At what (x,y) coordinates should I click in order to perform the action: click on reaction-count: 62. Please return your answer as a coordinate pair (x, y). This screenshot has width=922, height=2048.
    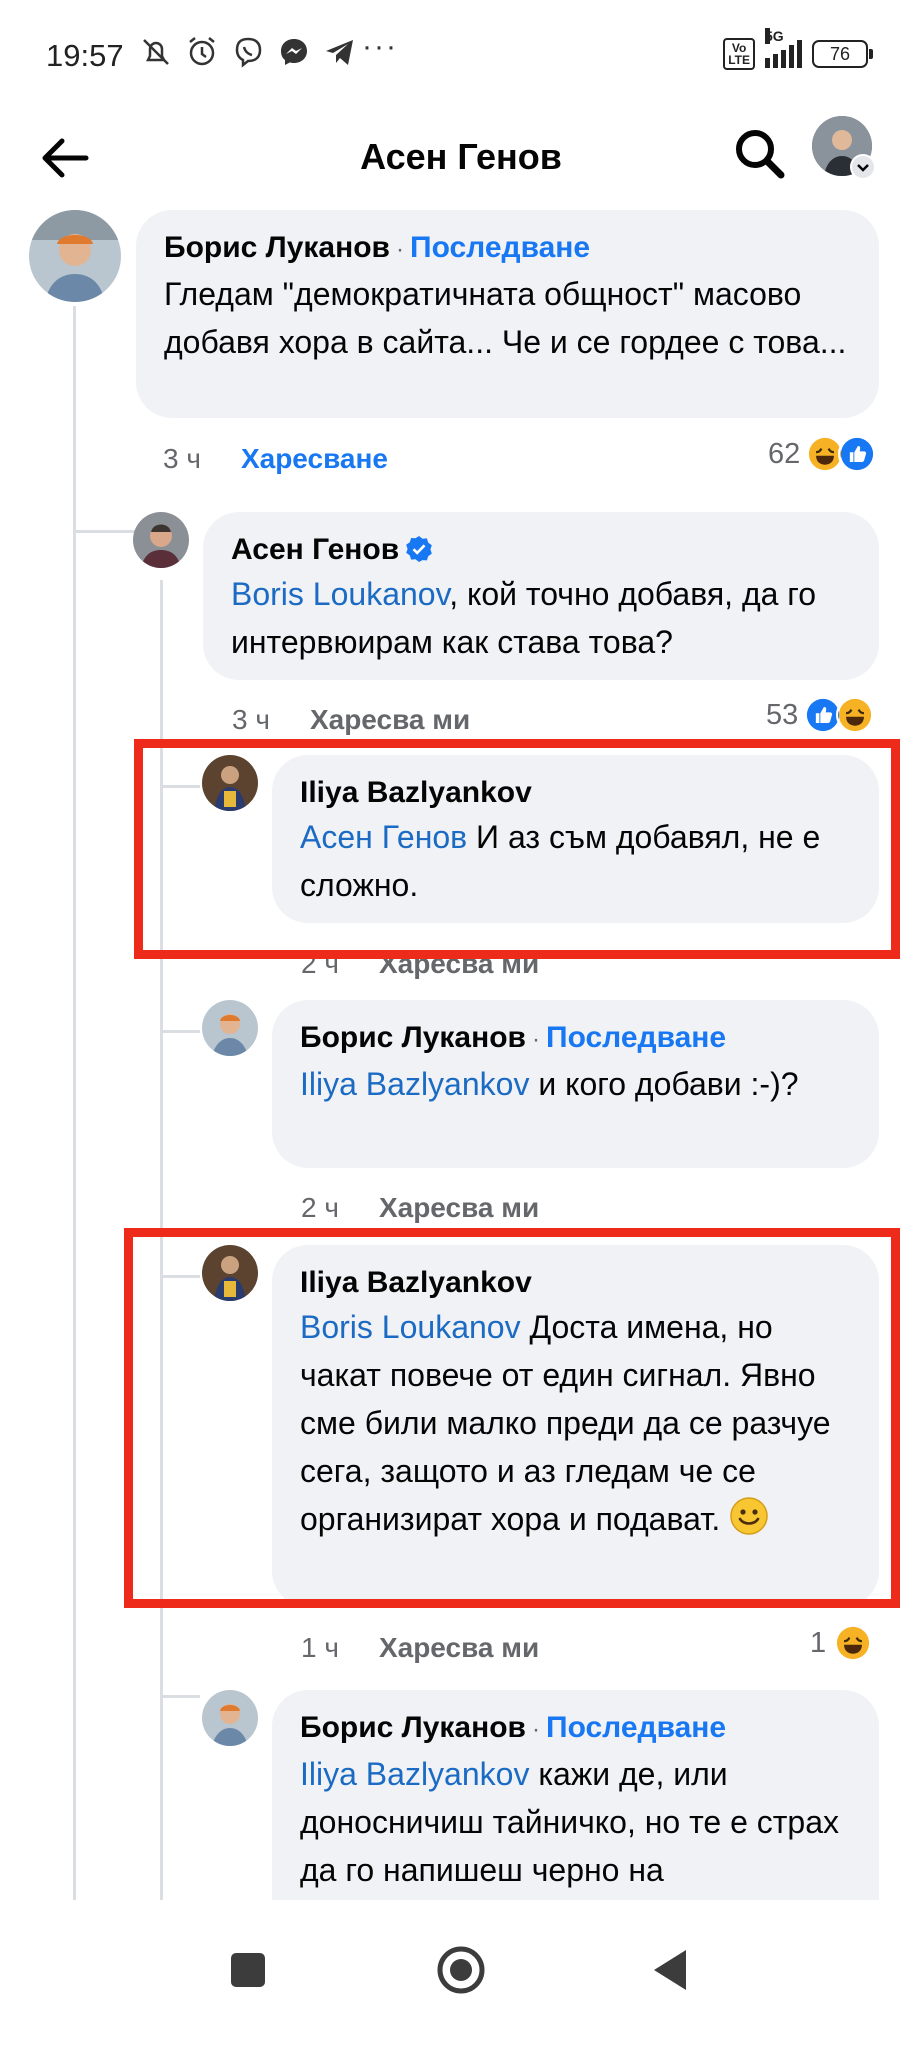
    Looking at the image, I should click on (784, 453).